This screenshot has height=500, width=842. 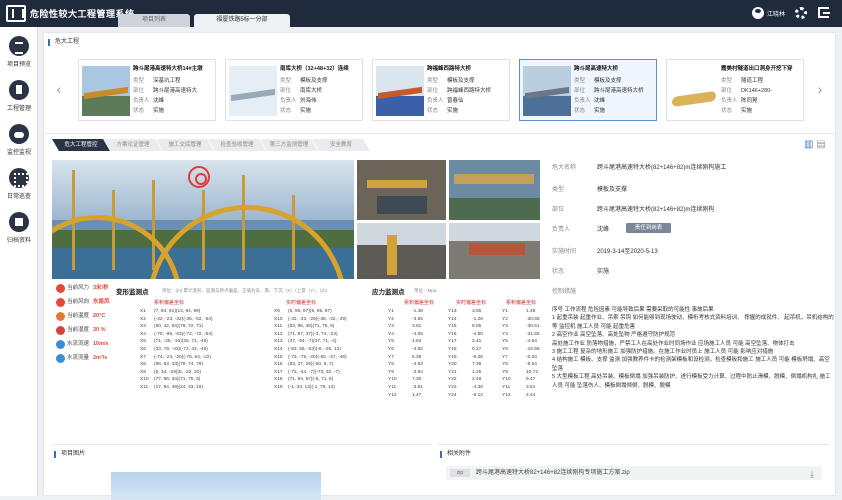 What do you see at coordinates (600, 111) in the screenshot?
I see `card-value: 实施` at bounding box center [600, 111].